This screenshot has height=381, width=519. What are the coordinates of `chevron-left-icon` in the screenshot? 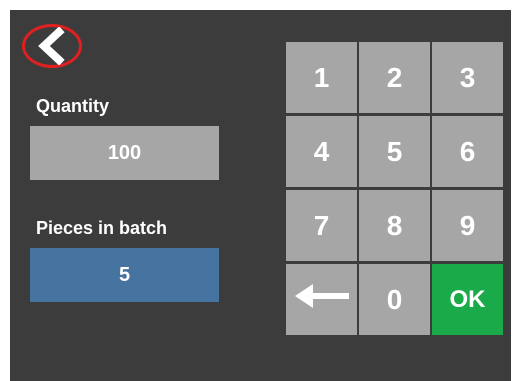 It's located at (52, 46).